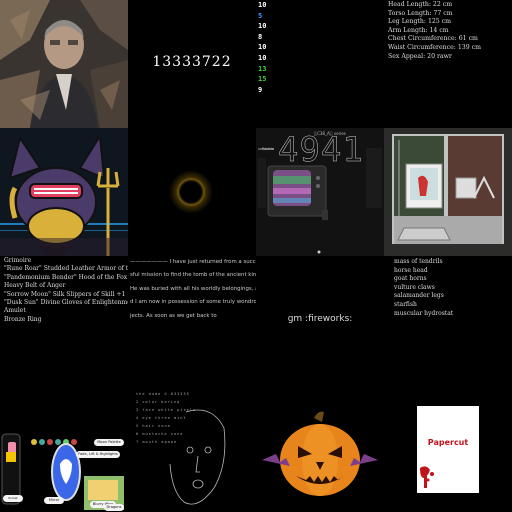  What do you see at coordinates (173, 315) in the screenshot?
I see `story-line: jects. As soon as we get back to` at bounding box center [173, 315].